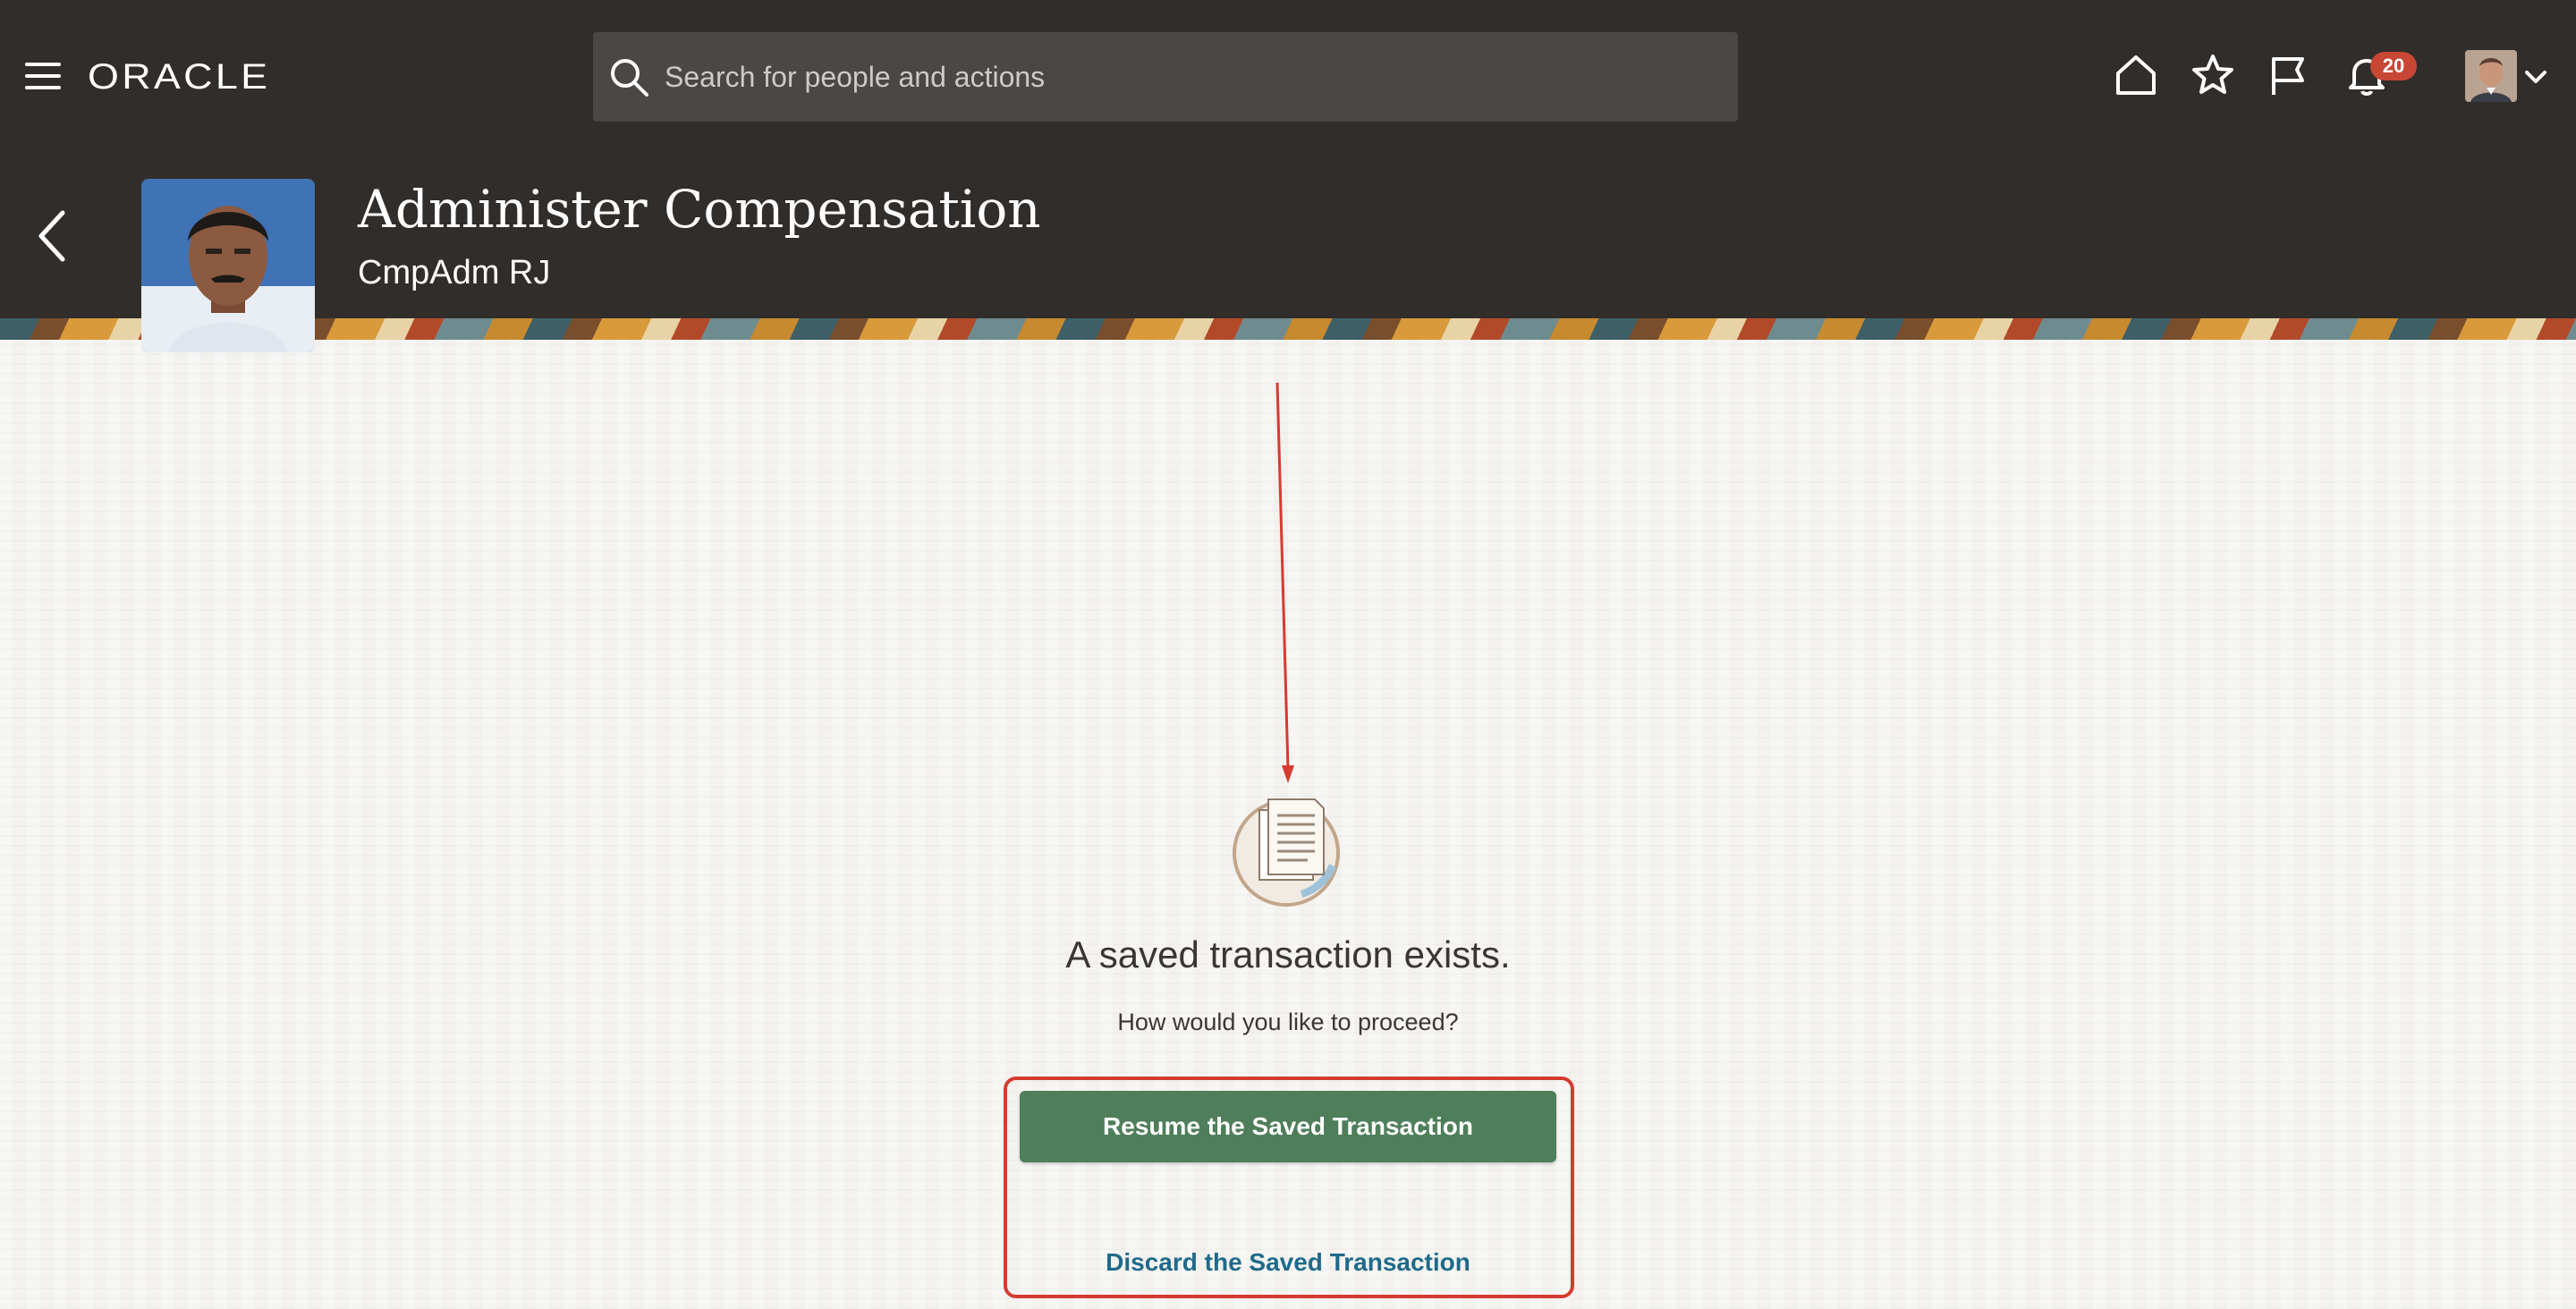 The height and width of the screenshot is (1309, 2576). Describe the element at coordinates (1288, 1126) in the screenshot. I see `resume-saved-transaction-button: Resume the Saved Transaction` at that location.